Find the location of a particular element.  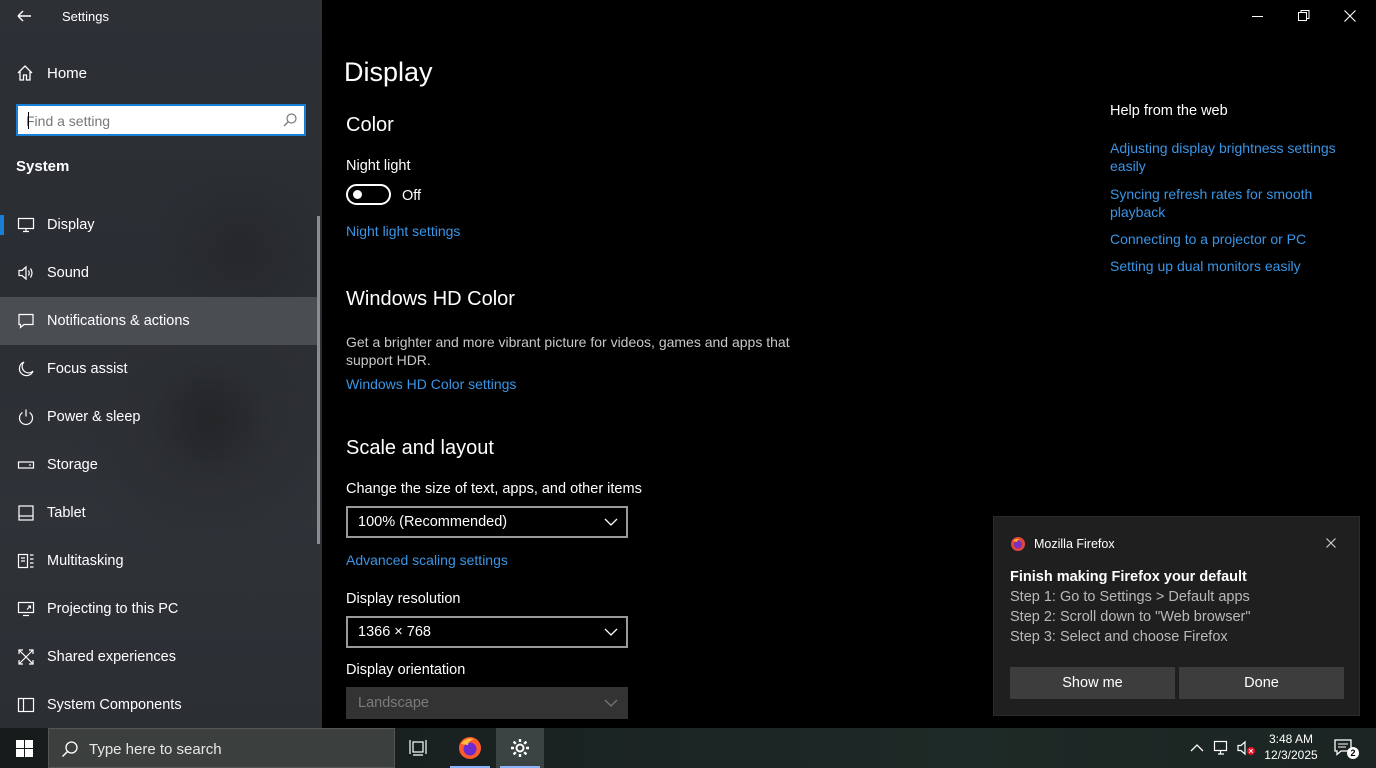

sidebar-item-label: Storage is located at coordinates (72, 465).